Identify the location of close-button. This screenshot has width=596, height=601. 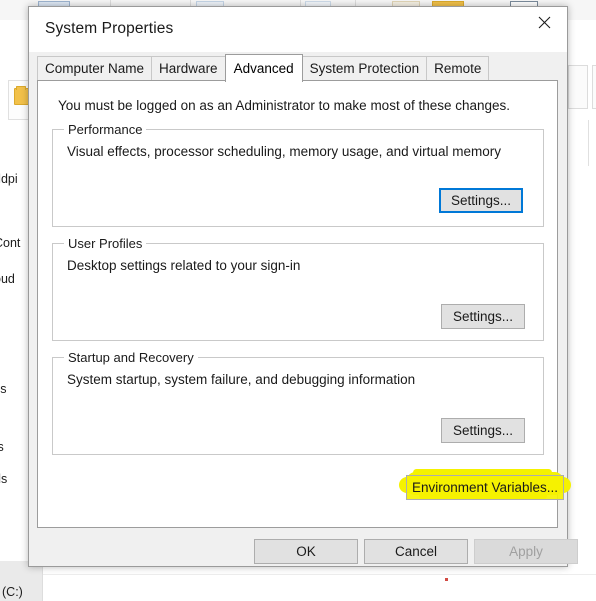
(544, 22).